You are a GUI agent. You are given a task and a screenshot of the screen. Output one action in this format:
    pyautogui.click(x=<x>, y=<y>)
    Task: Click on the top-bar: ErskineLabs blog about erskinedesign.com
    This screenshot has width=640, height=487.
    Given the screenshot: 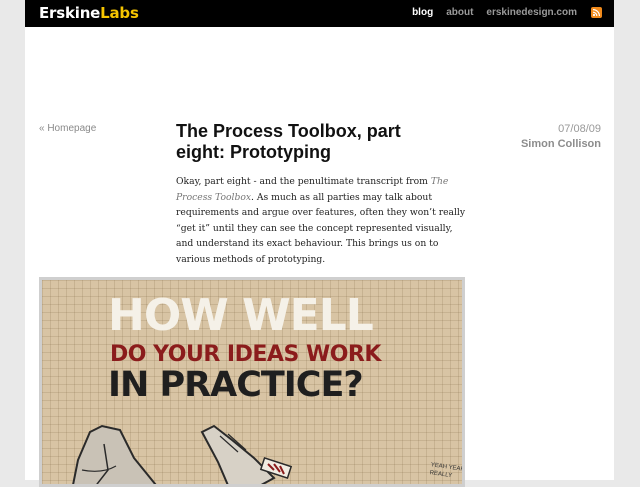 What is the action you would take?
    pyautogui.click(x=319, y=13)
    